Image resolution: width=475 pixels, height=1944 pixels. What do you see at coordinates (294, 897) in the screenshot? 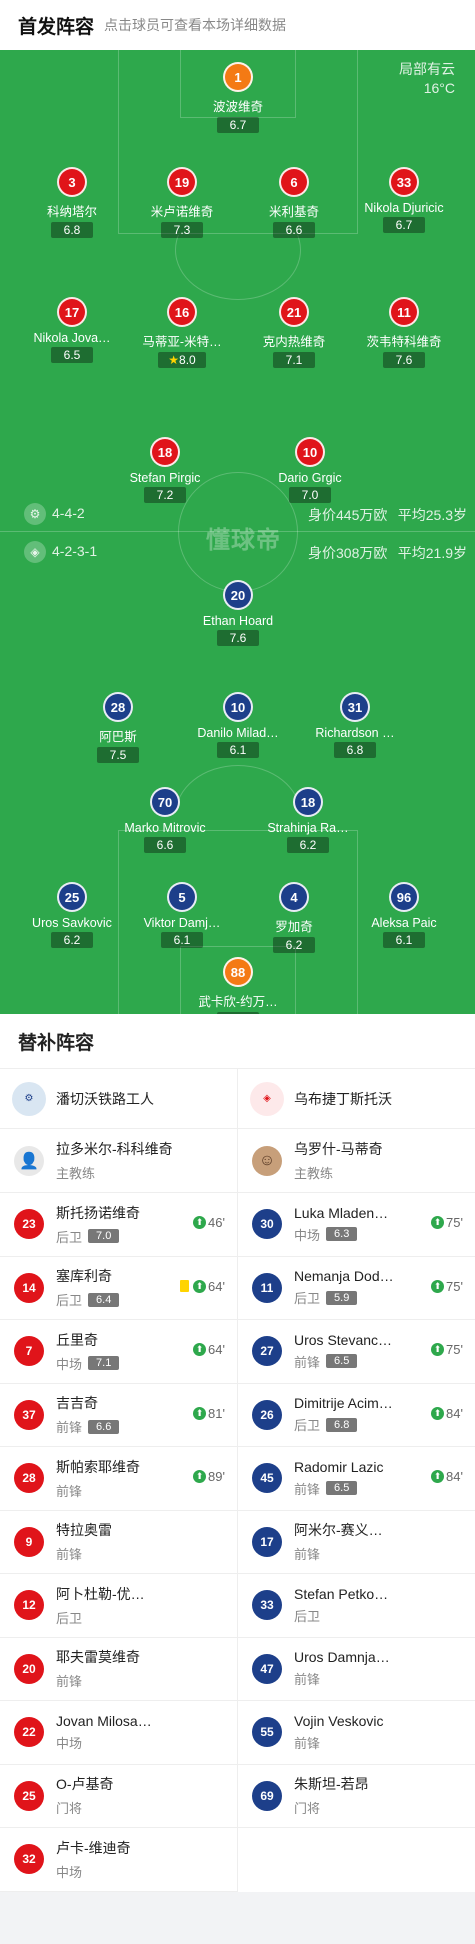
I see `player-number: 4` at bounding box center [294, 897].